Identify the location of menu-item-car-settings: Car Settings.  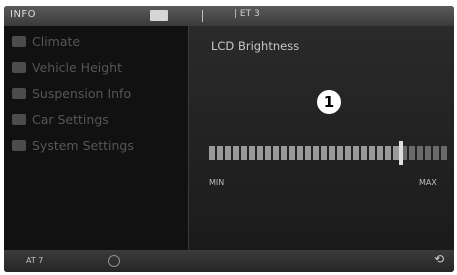
(100, 119).